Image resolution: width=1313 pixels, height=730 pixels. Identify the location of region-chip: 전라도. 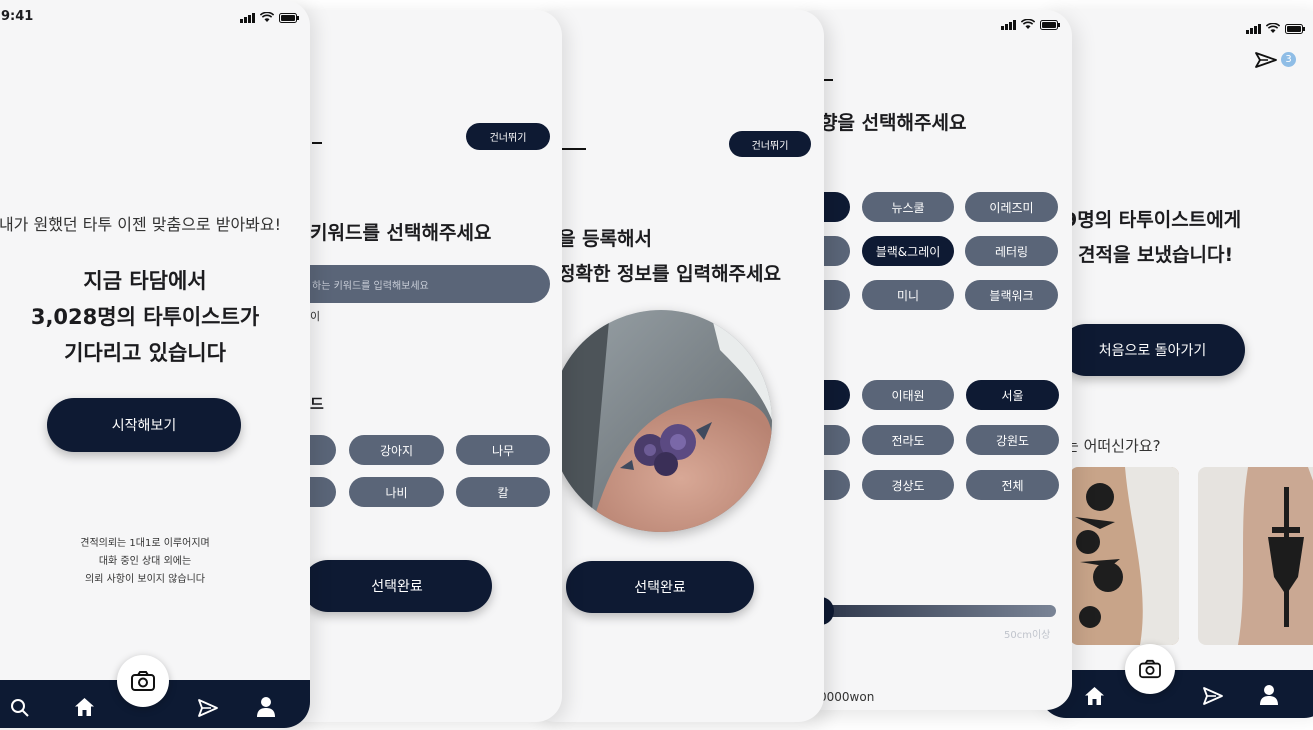
(908, 440).